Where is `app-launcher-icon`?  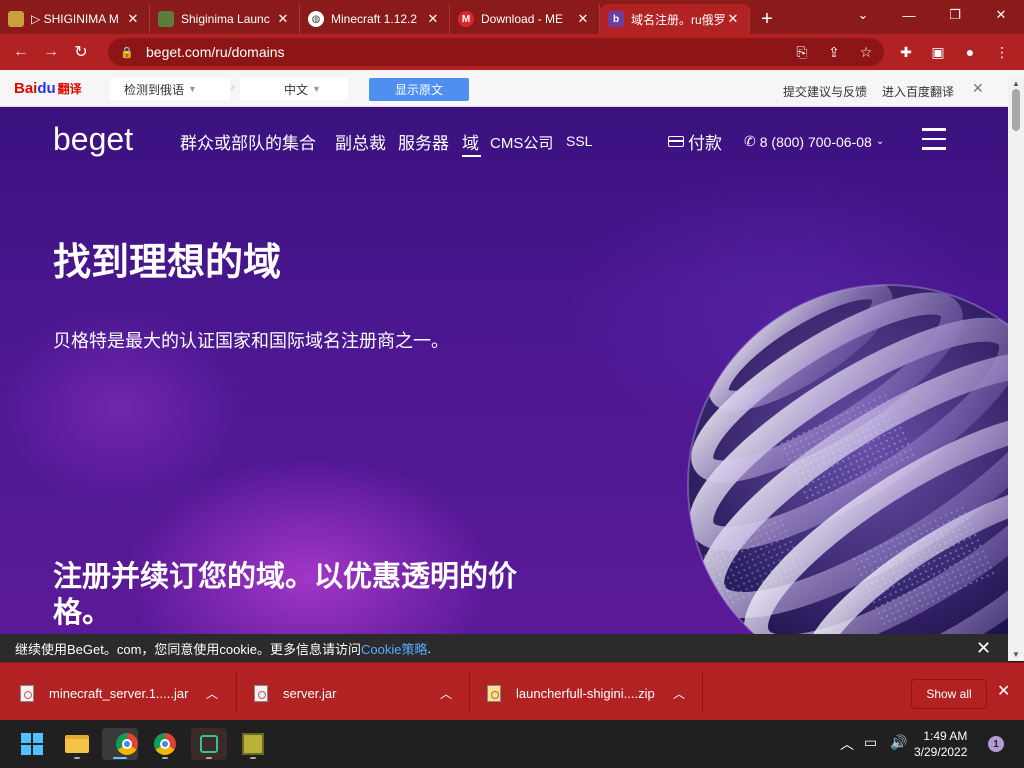 app-launcher-icon is located at coordinates (209, 744).